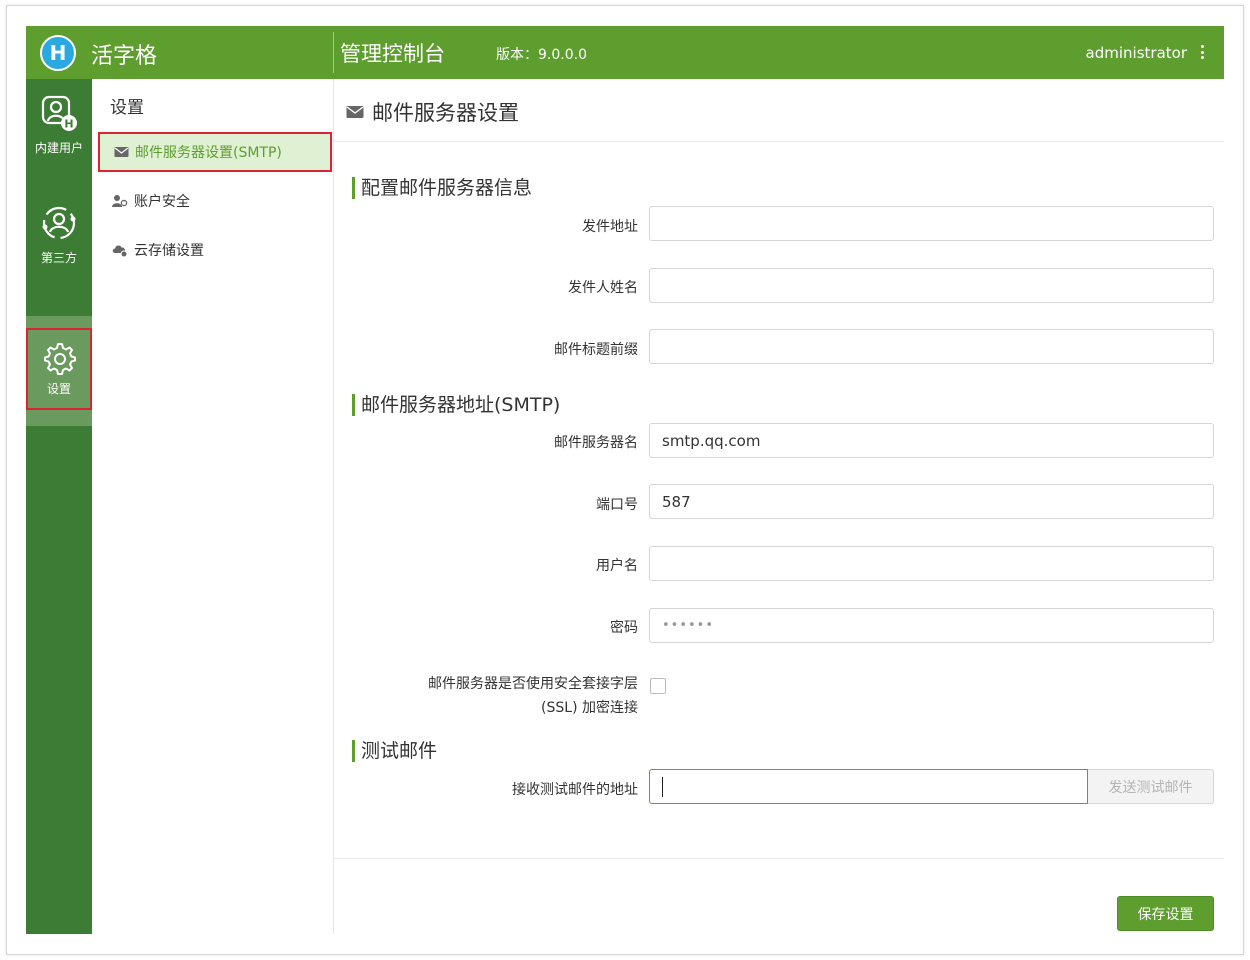 The image size is (1250, 960). I want to click on rail-label: 设置, so click(58, 389).